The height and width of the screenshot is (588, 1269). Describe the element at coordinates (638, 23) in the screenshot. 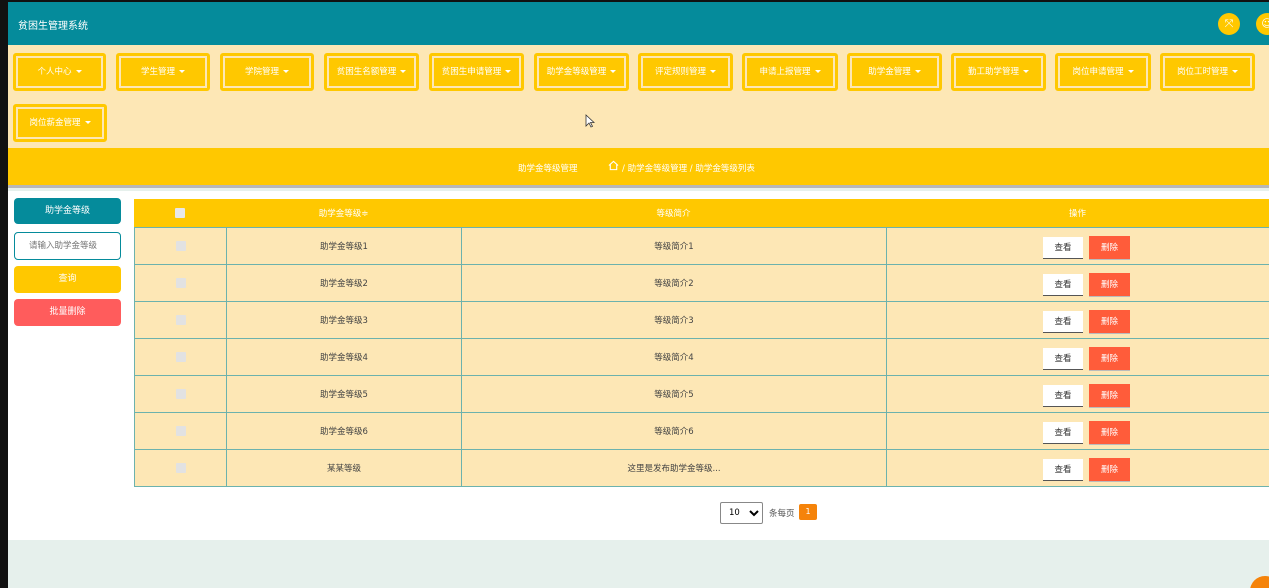

I see `top-header: 贫困生管理系统 ⤧ ☺` at that location.